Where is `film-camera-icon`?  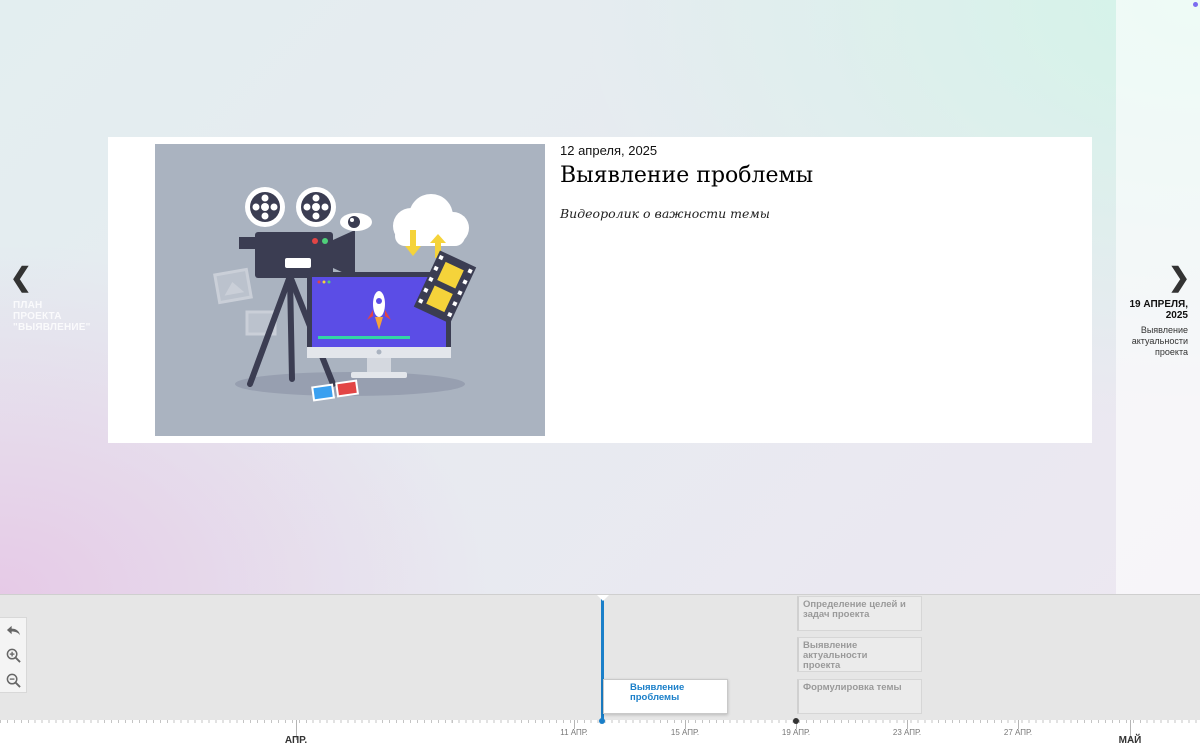 film-camera-icon is located at coordinates (297, 254).